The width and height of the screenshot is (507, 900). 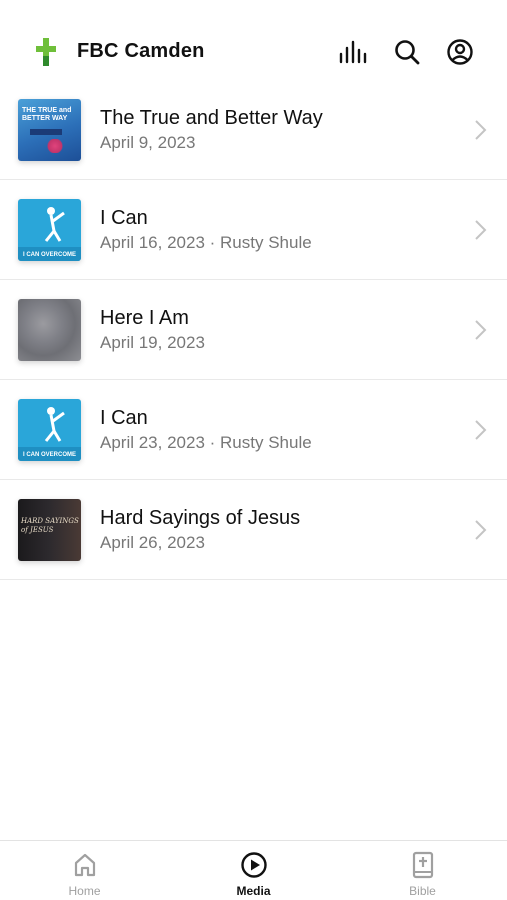 I want to click on audio-button, so click(x=353, y=52).